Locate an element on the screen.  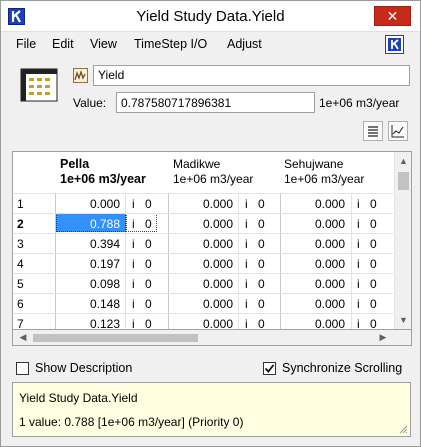
table-row: 5 0.098 i 0 0.000 i 0 0.000 i 0 is located at coordinates (203, 283).